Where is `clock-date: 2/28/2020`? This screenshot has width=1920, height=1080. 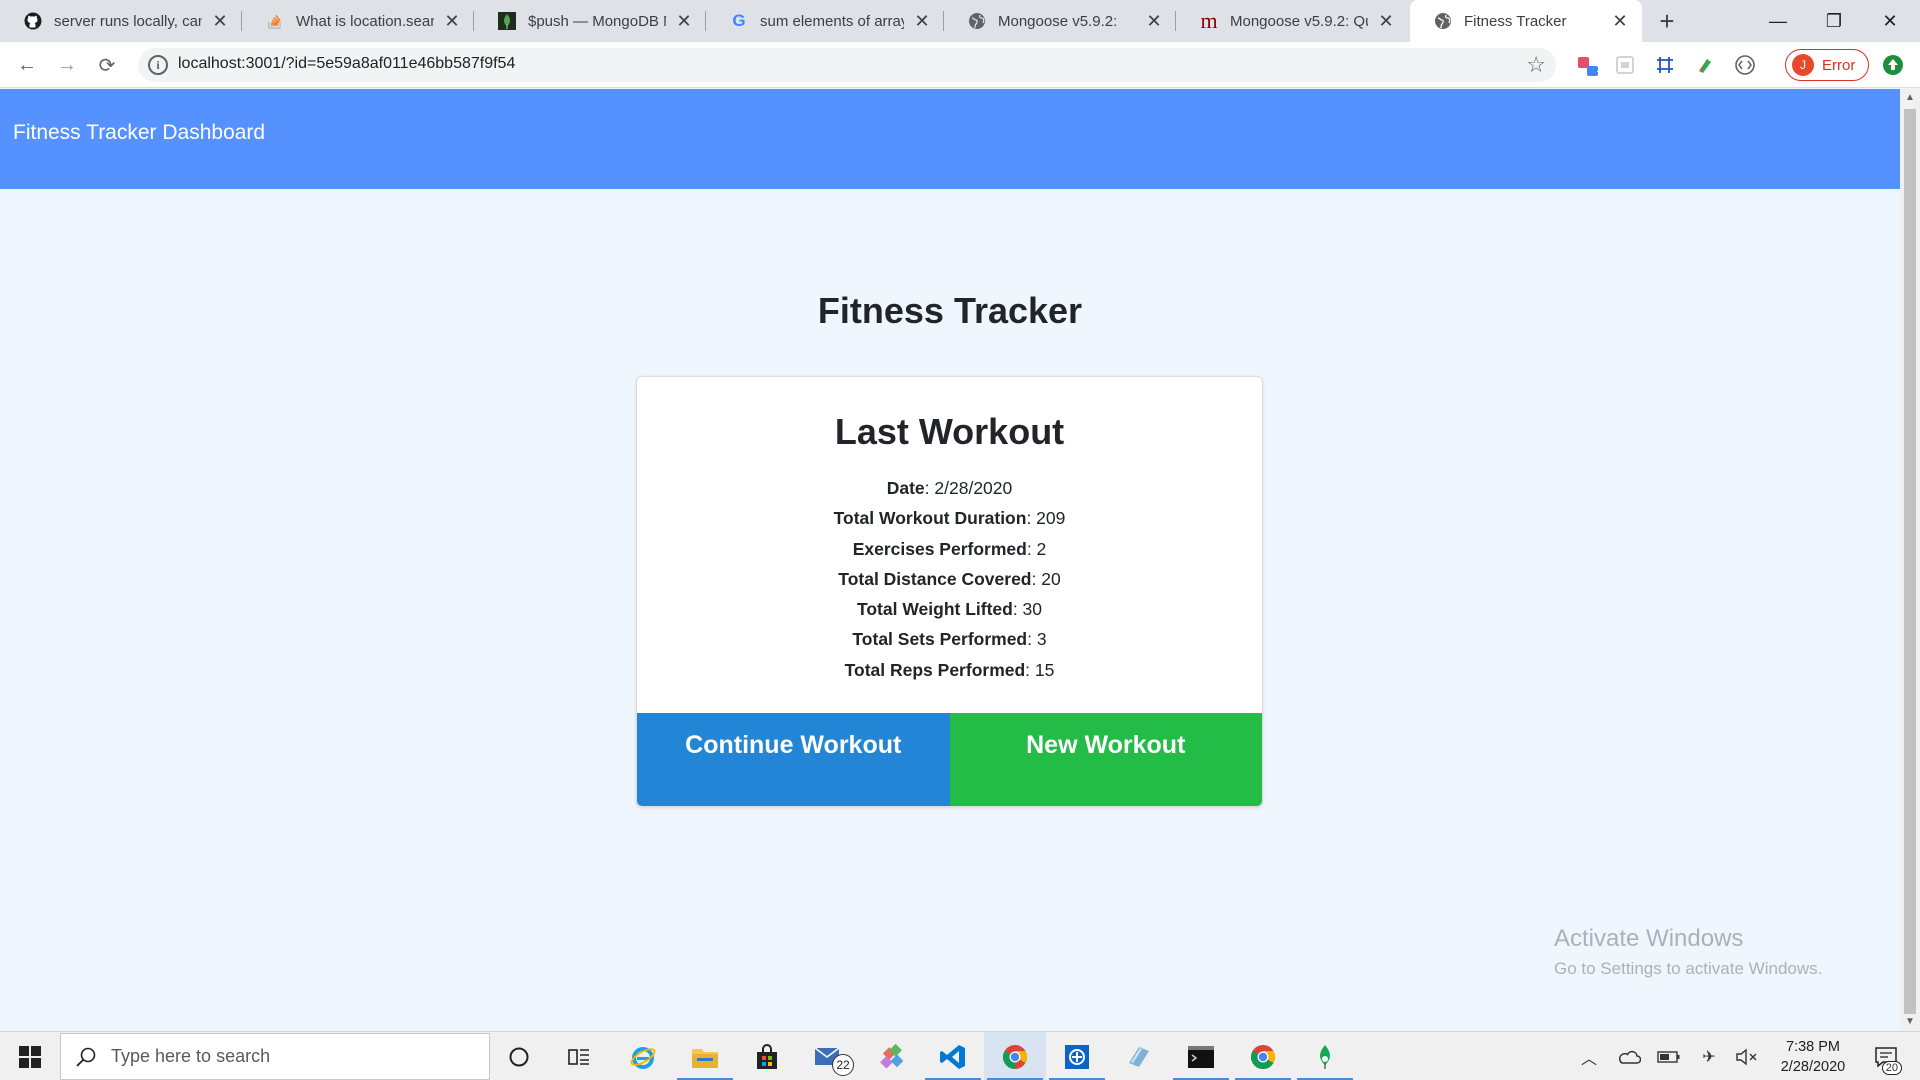 clock-date: 2/28/2020 is located at coordinates (1813, 1067).